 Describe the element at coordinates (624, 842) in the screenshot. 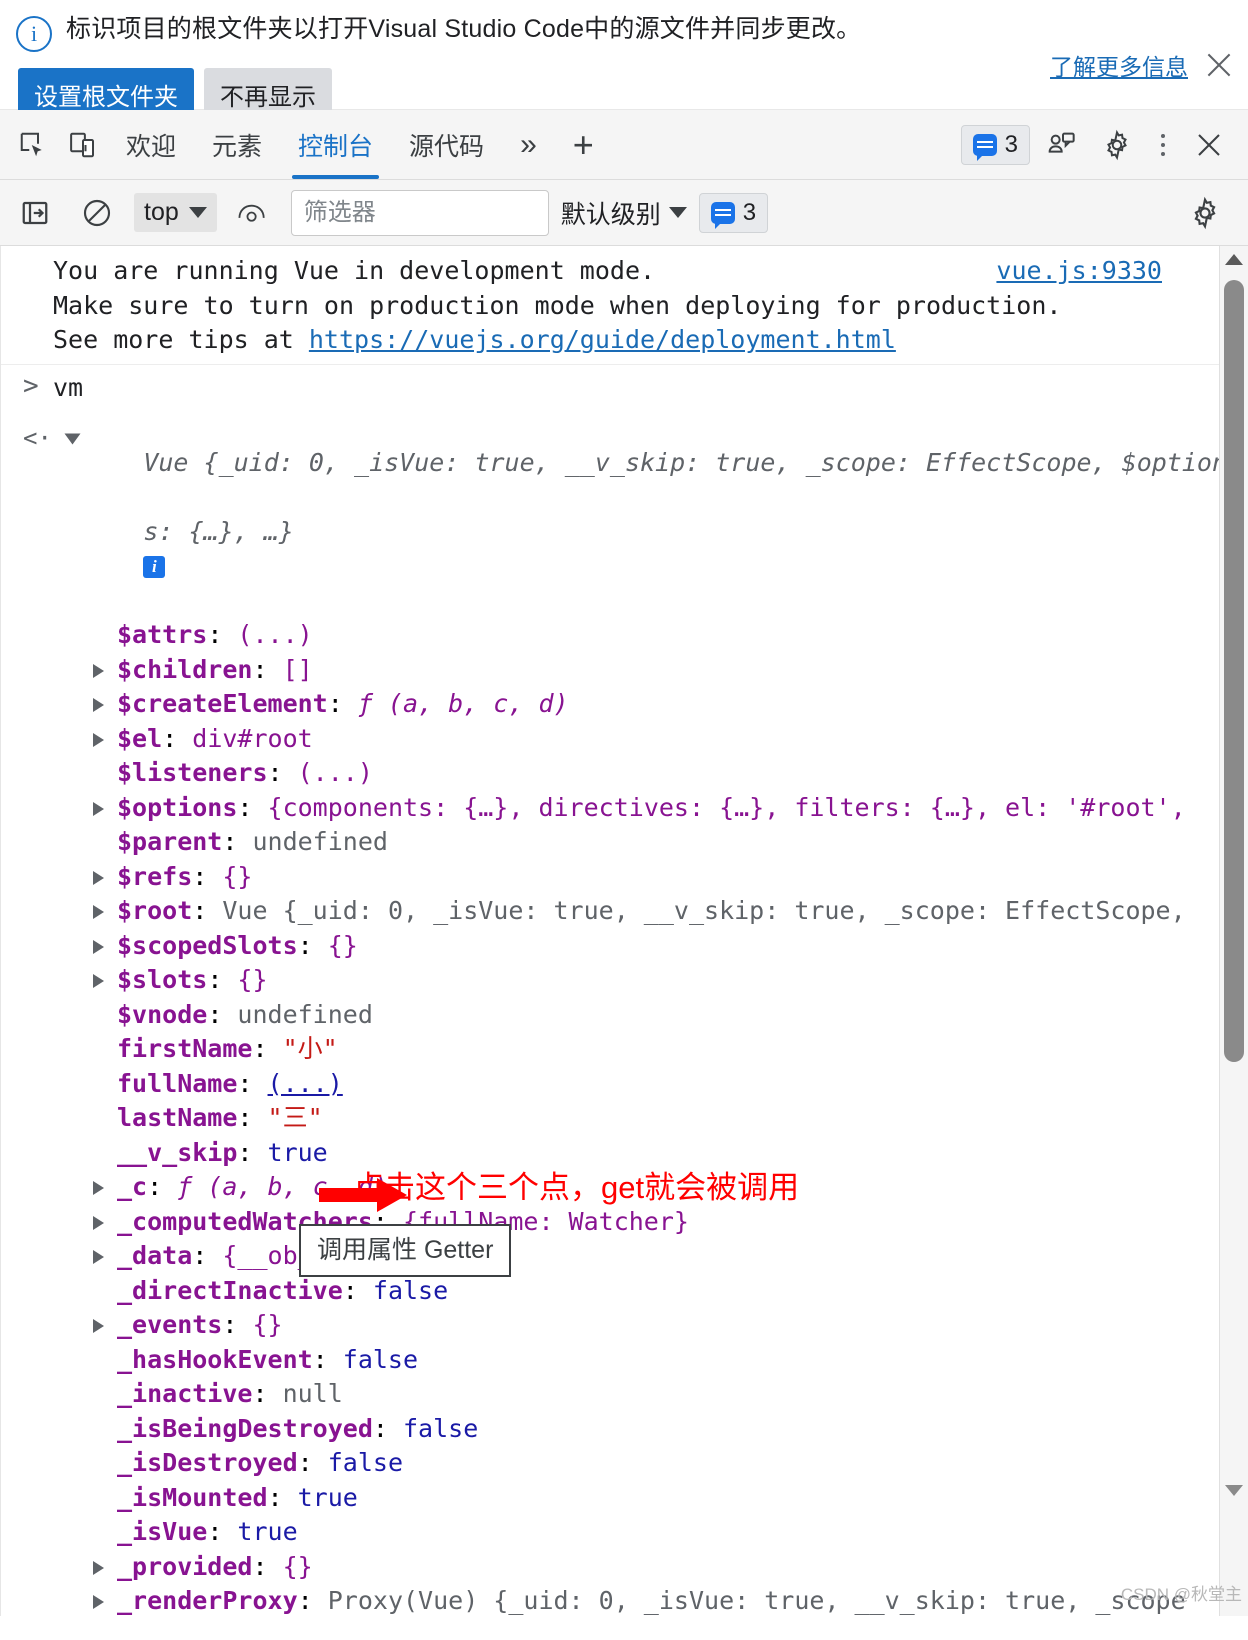

I see `object-property-row: $parent: undefined` at that location.